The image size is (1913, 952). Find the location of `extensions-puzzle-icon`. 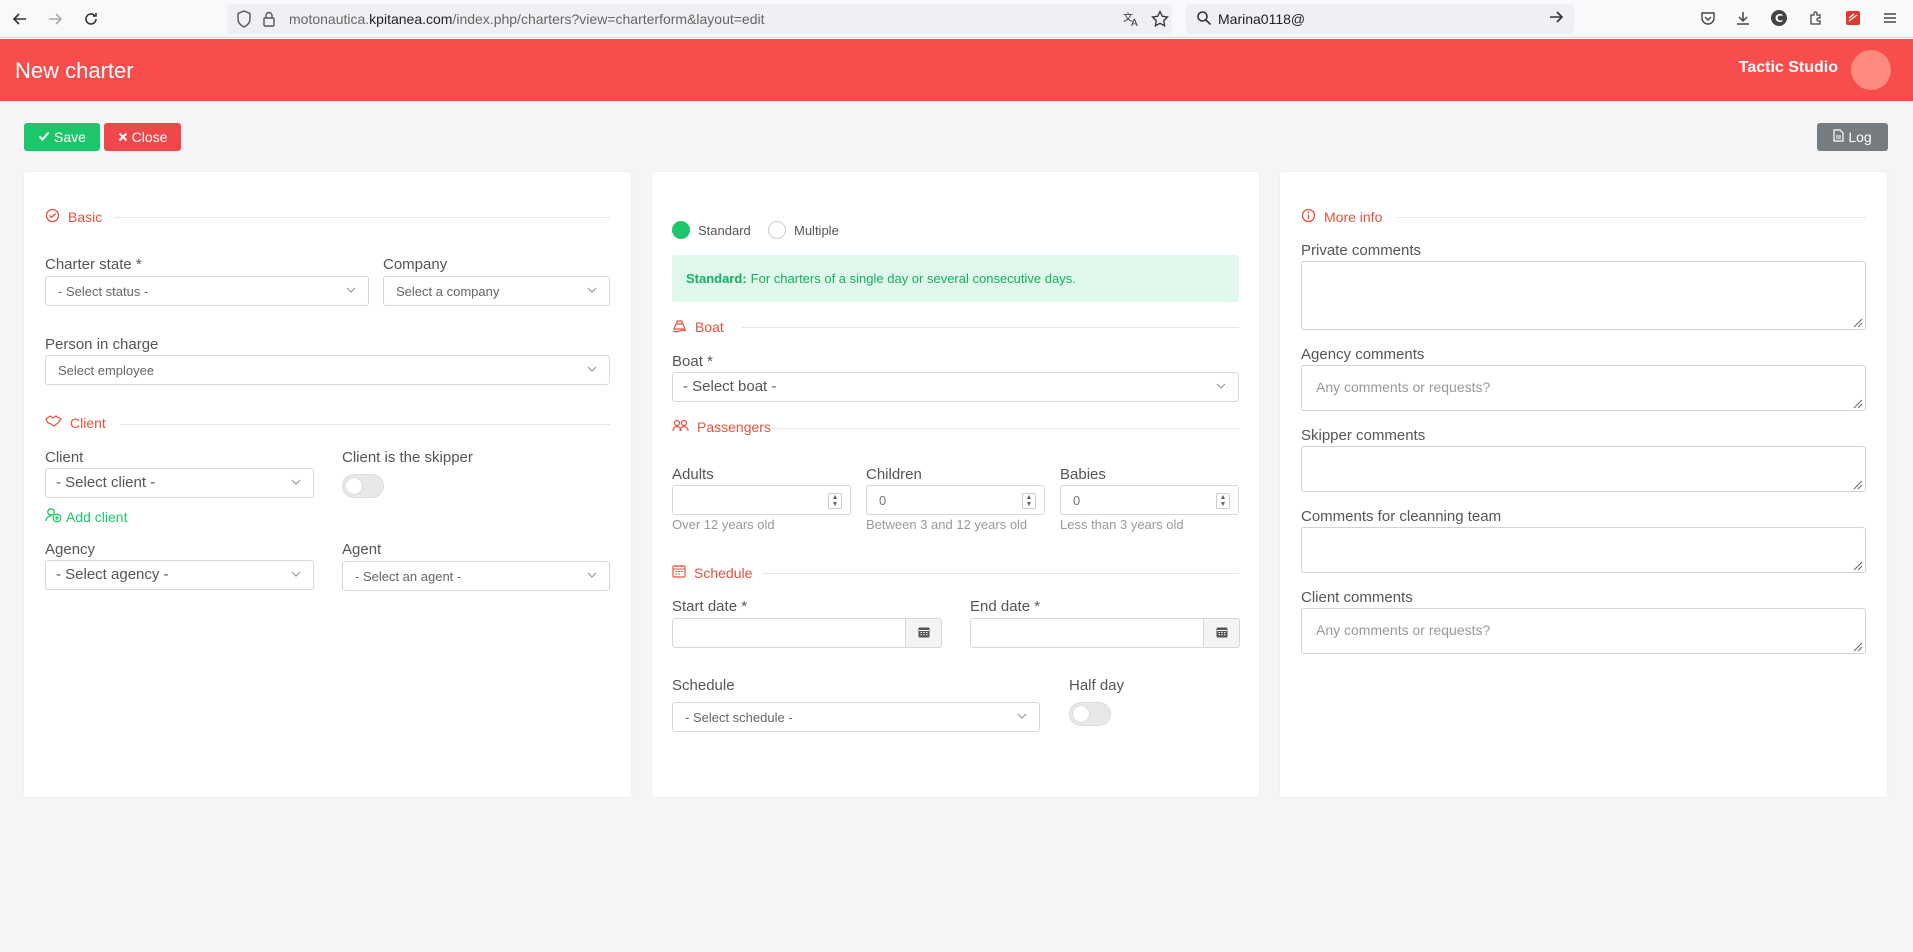

extensions-puzzle-icon is located at coordinates (1816, 18).